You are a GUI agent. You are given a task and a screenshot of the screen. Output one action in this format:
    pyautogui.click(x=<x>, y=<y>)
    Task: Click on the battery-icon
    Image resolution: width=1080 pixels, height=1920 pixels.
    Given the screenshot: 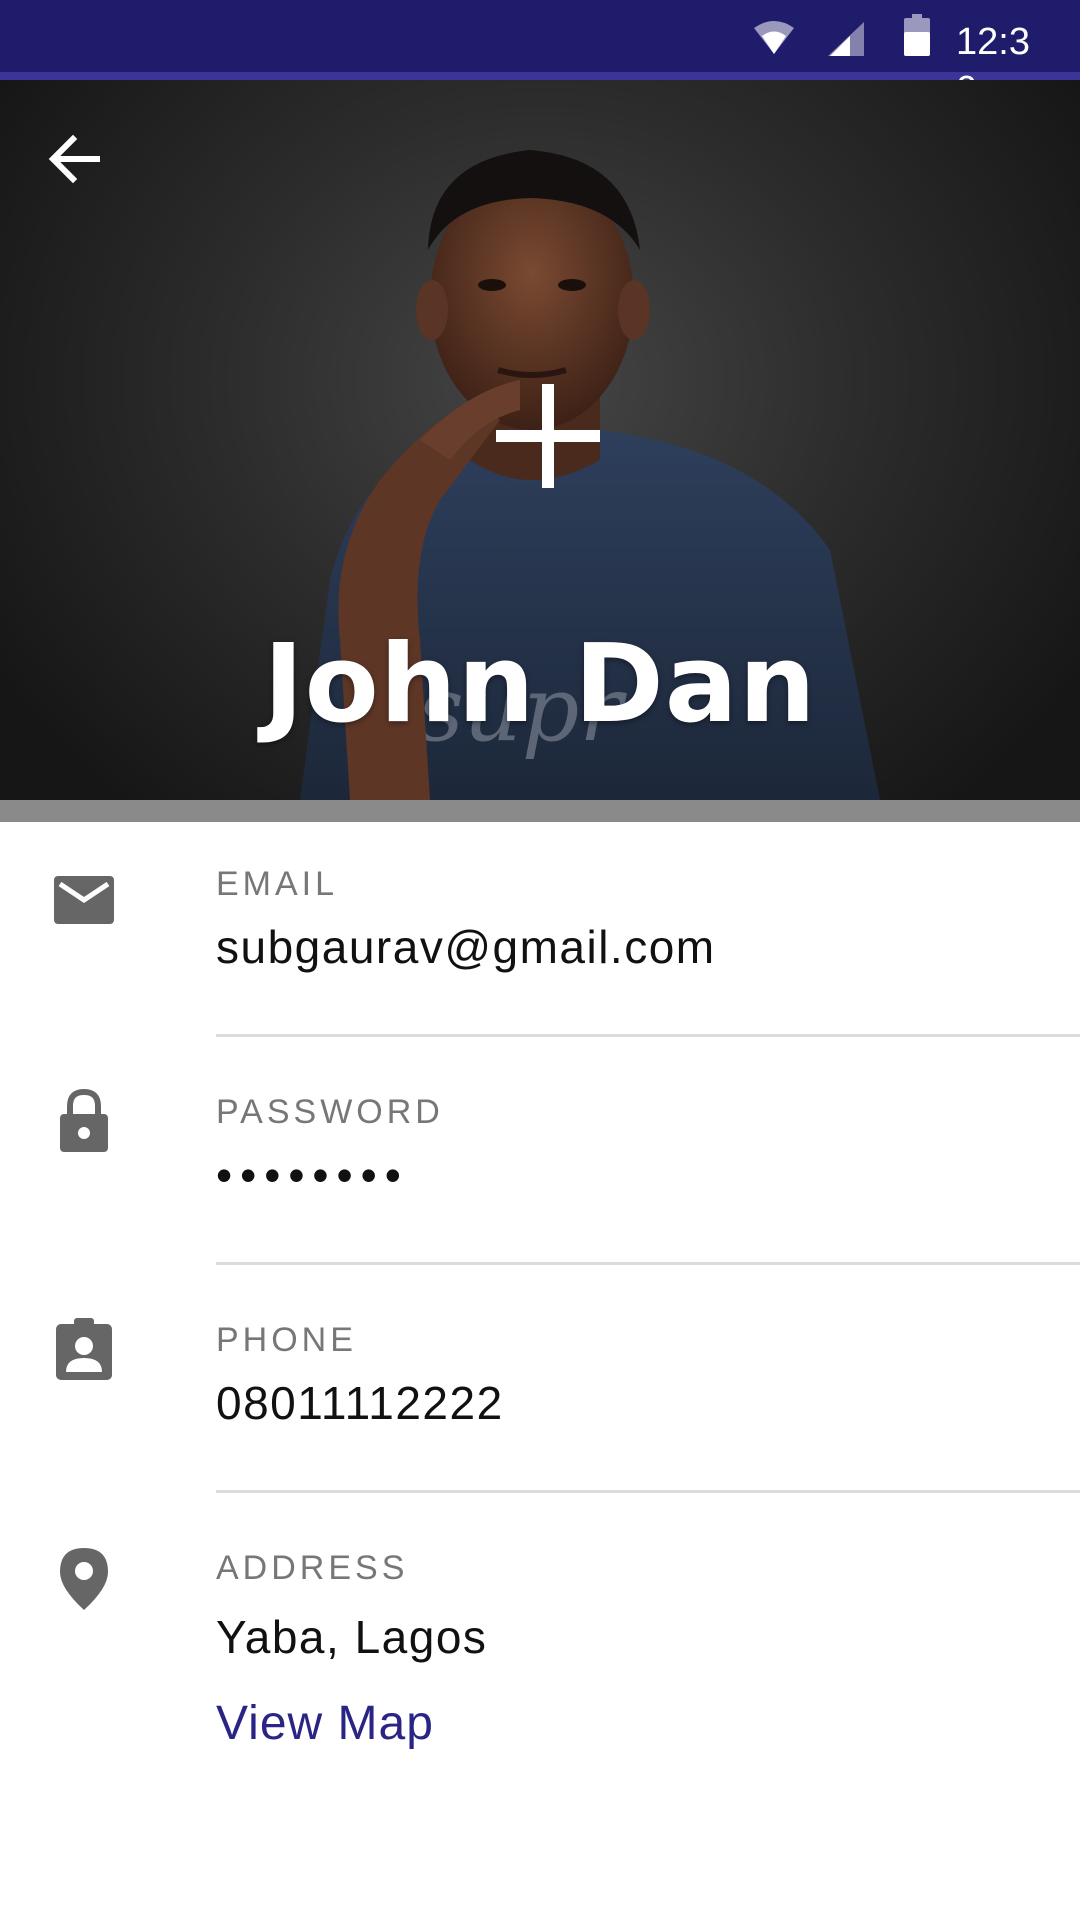 What is the action you would take?
    pyautogui.click(x=917, y=35)
    